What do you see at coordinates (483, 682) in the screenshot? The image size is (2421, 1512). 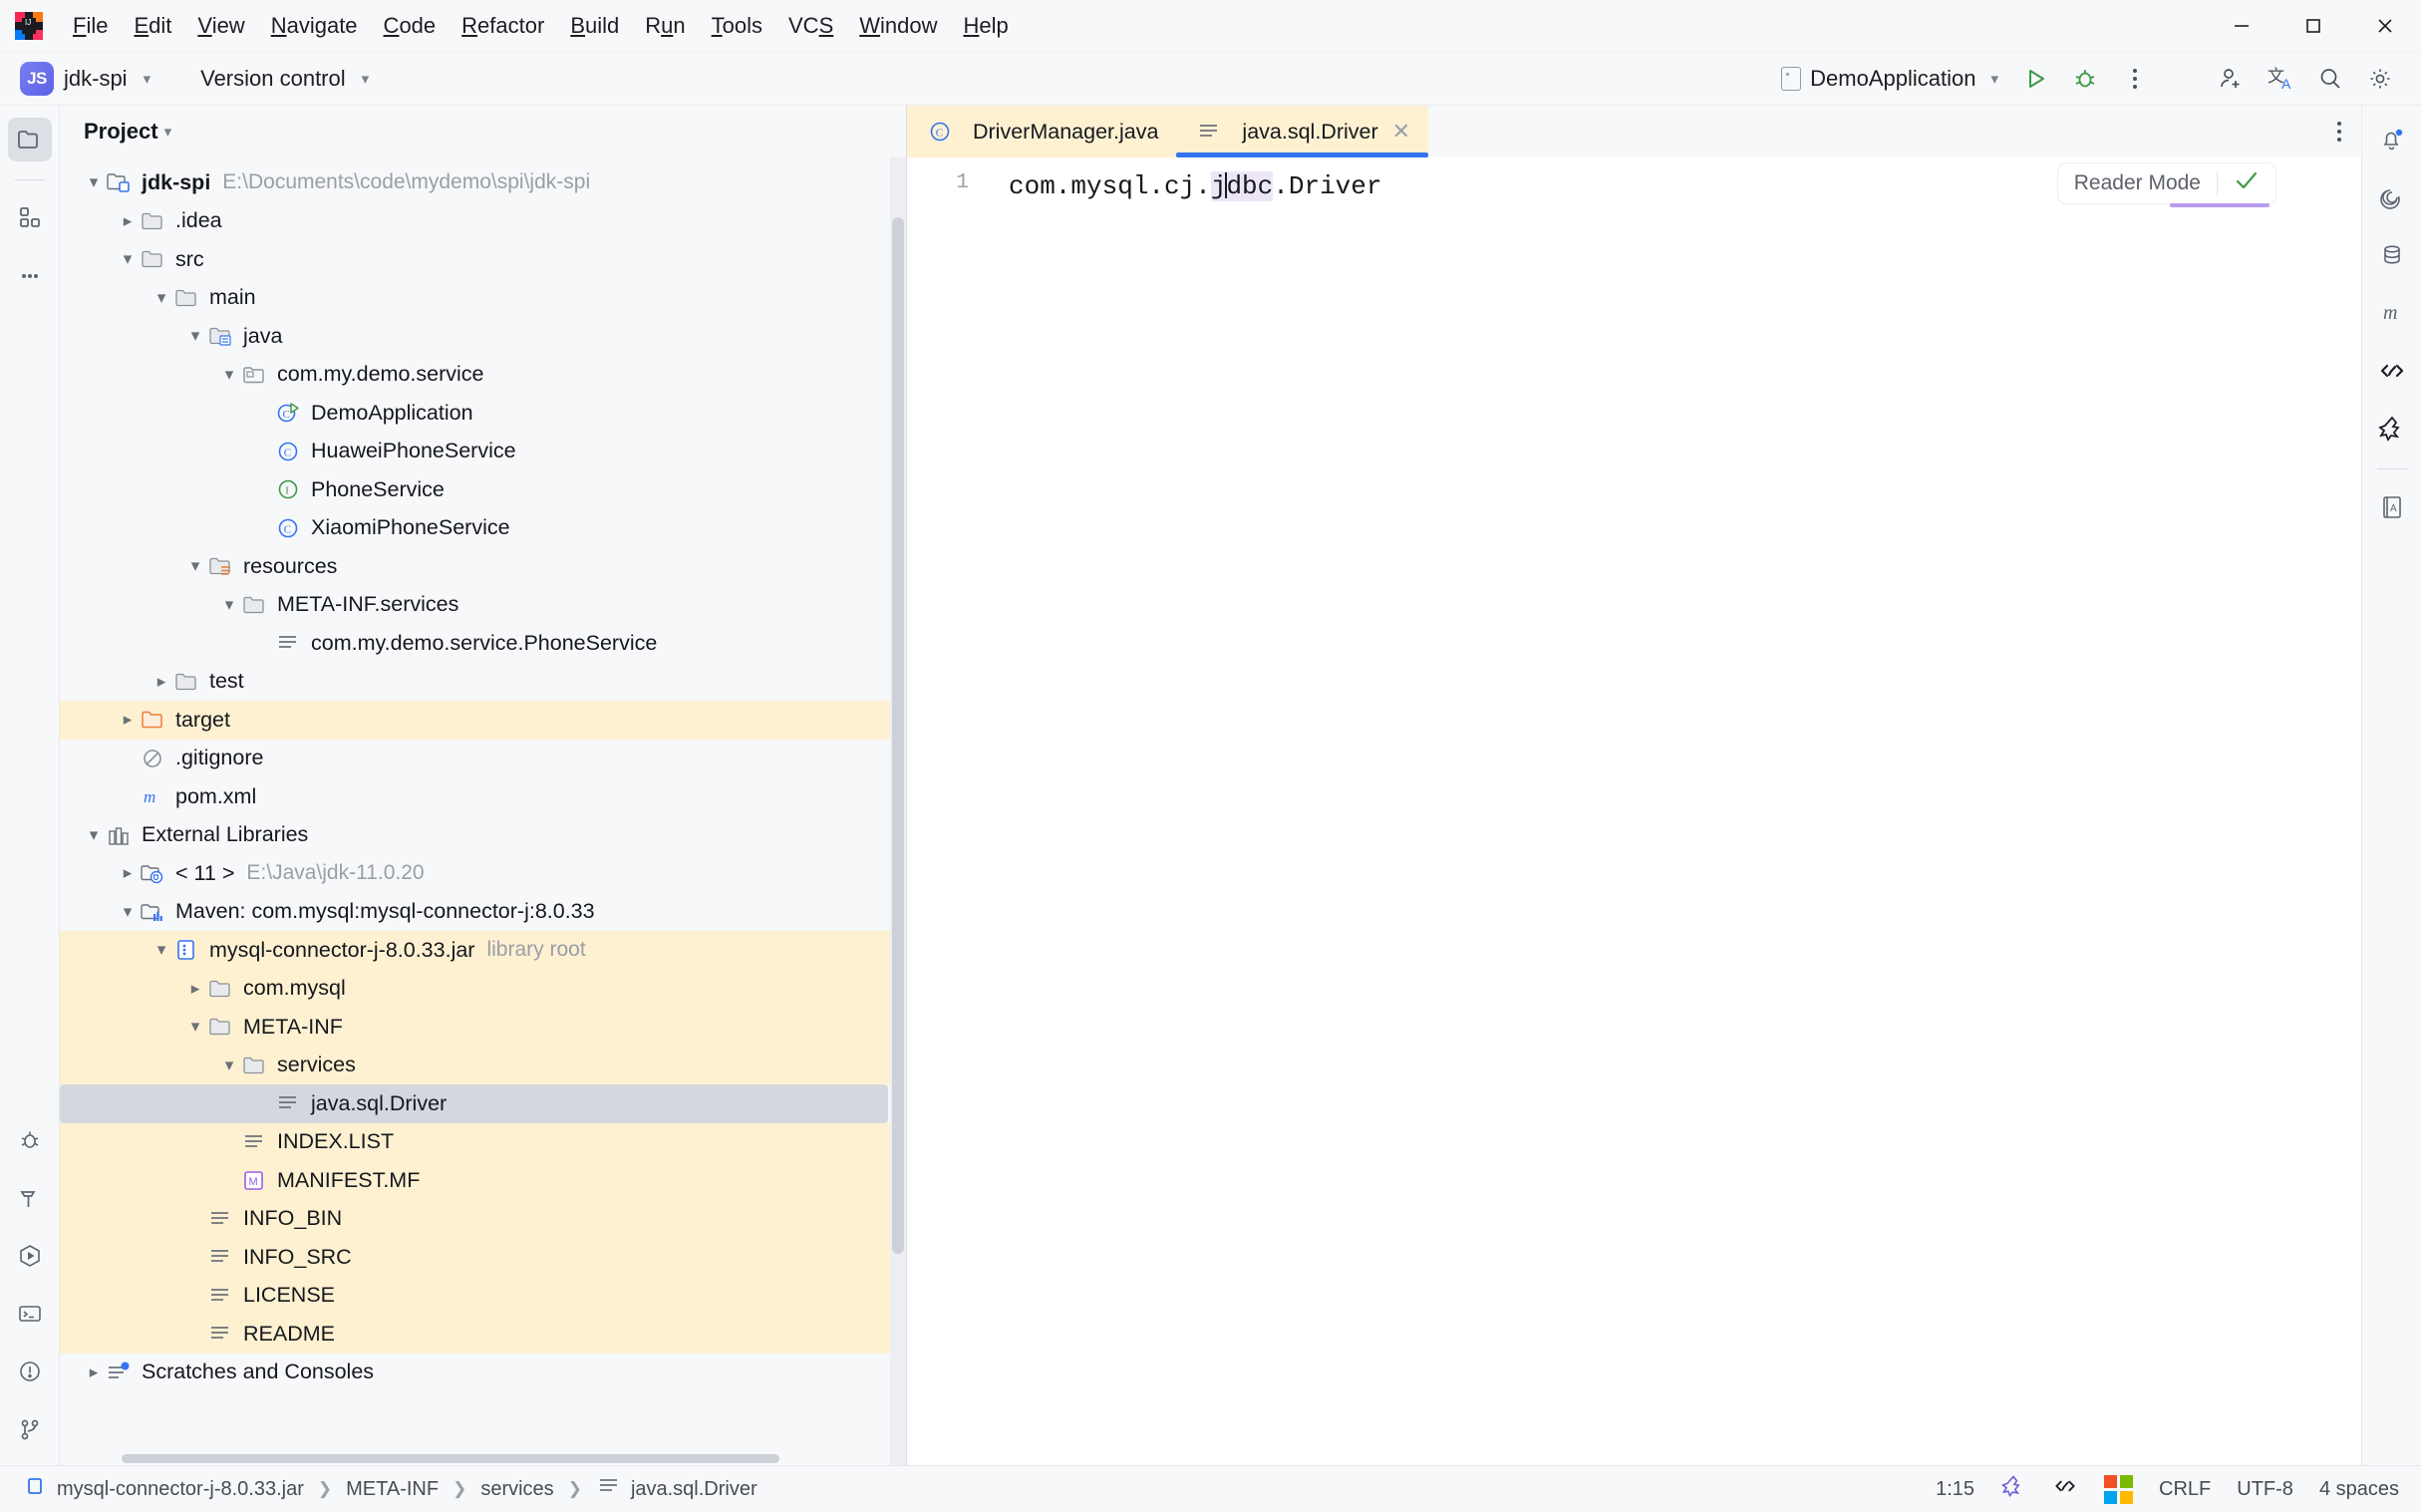 I see `tree-node-test: ▸ test` at bounding box center [483, 682].